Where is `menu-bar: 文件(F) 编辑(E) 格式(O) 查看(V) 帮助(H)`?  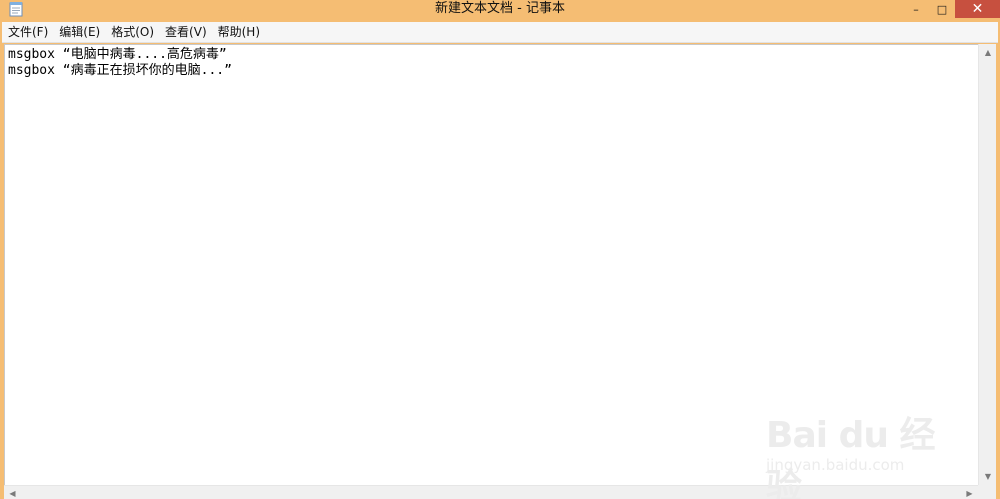
menu-bar: 文件(F) 编辑(E) 格式(O) 查看(V) 帮助(H) is located at coordinates (500, 32).